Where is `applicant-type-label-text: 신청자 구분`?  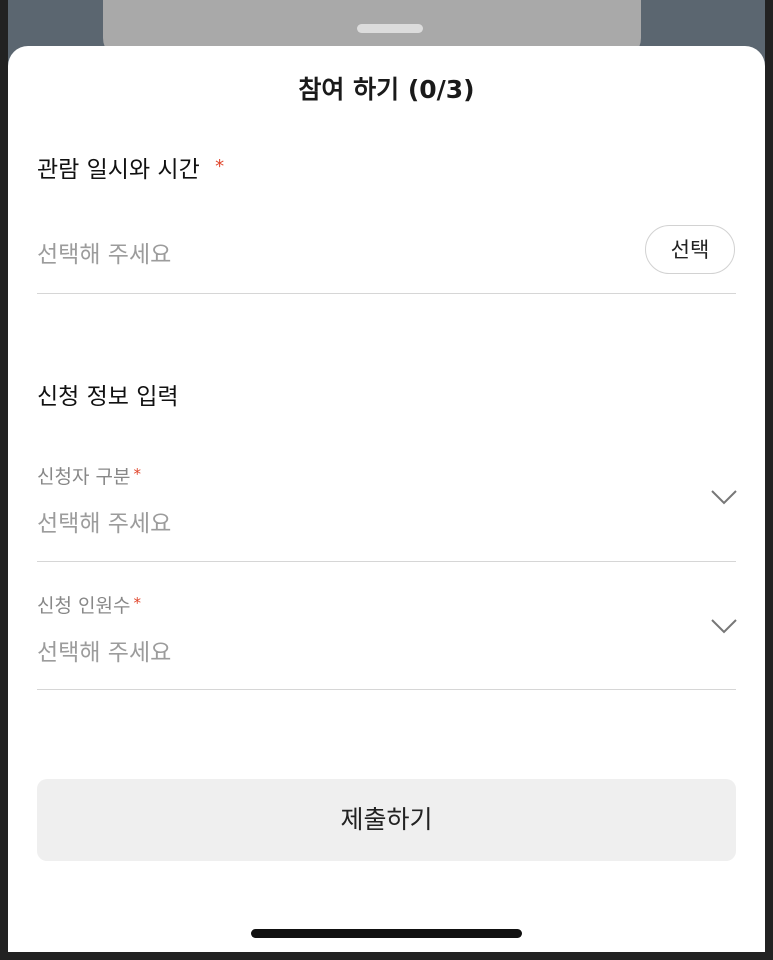 applicant-type-label-text: 신청자 구분 is located at coordinates (84, 477).